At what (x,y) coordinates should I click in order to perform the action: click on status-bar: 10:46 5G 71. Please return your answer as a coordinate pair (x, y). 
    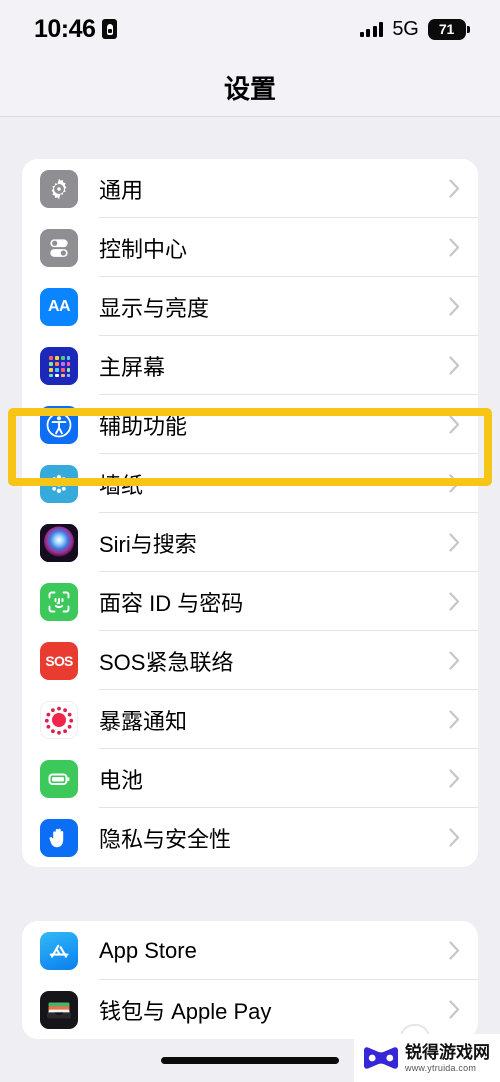
    Looking at the image, I should click on (250, 29).